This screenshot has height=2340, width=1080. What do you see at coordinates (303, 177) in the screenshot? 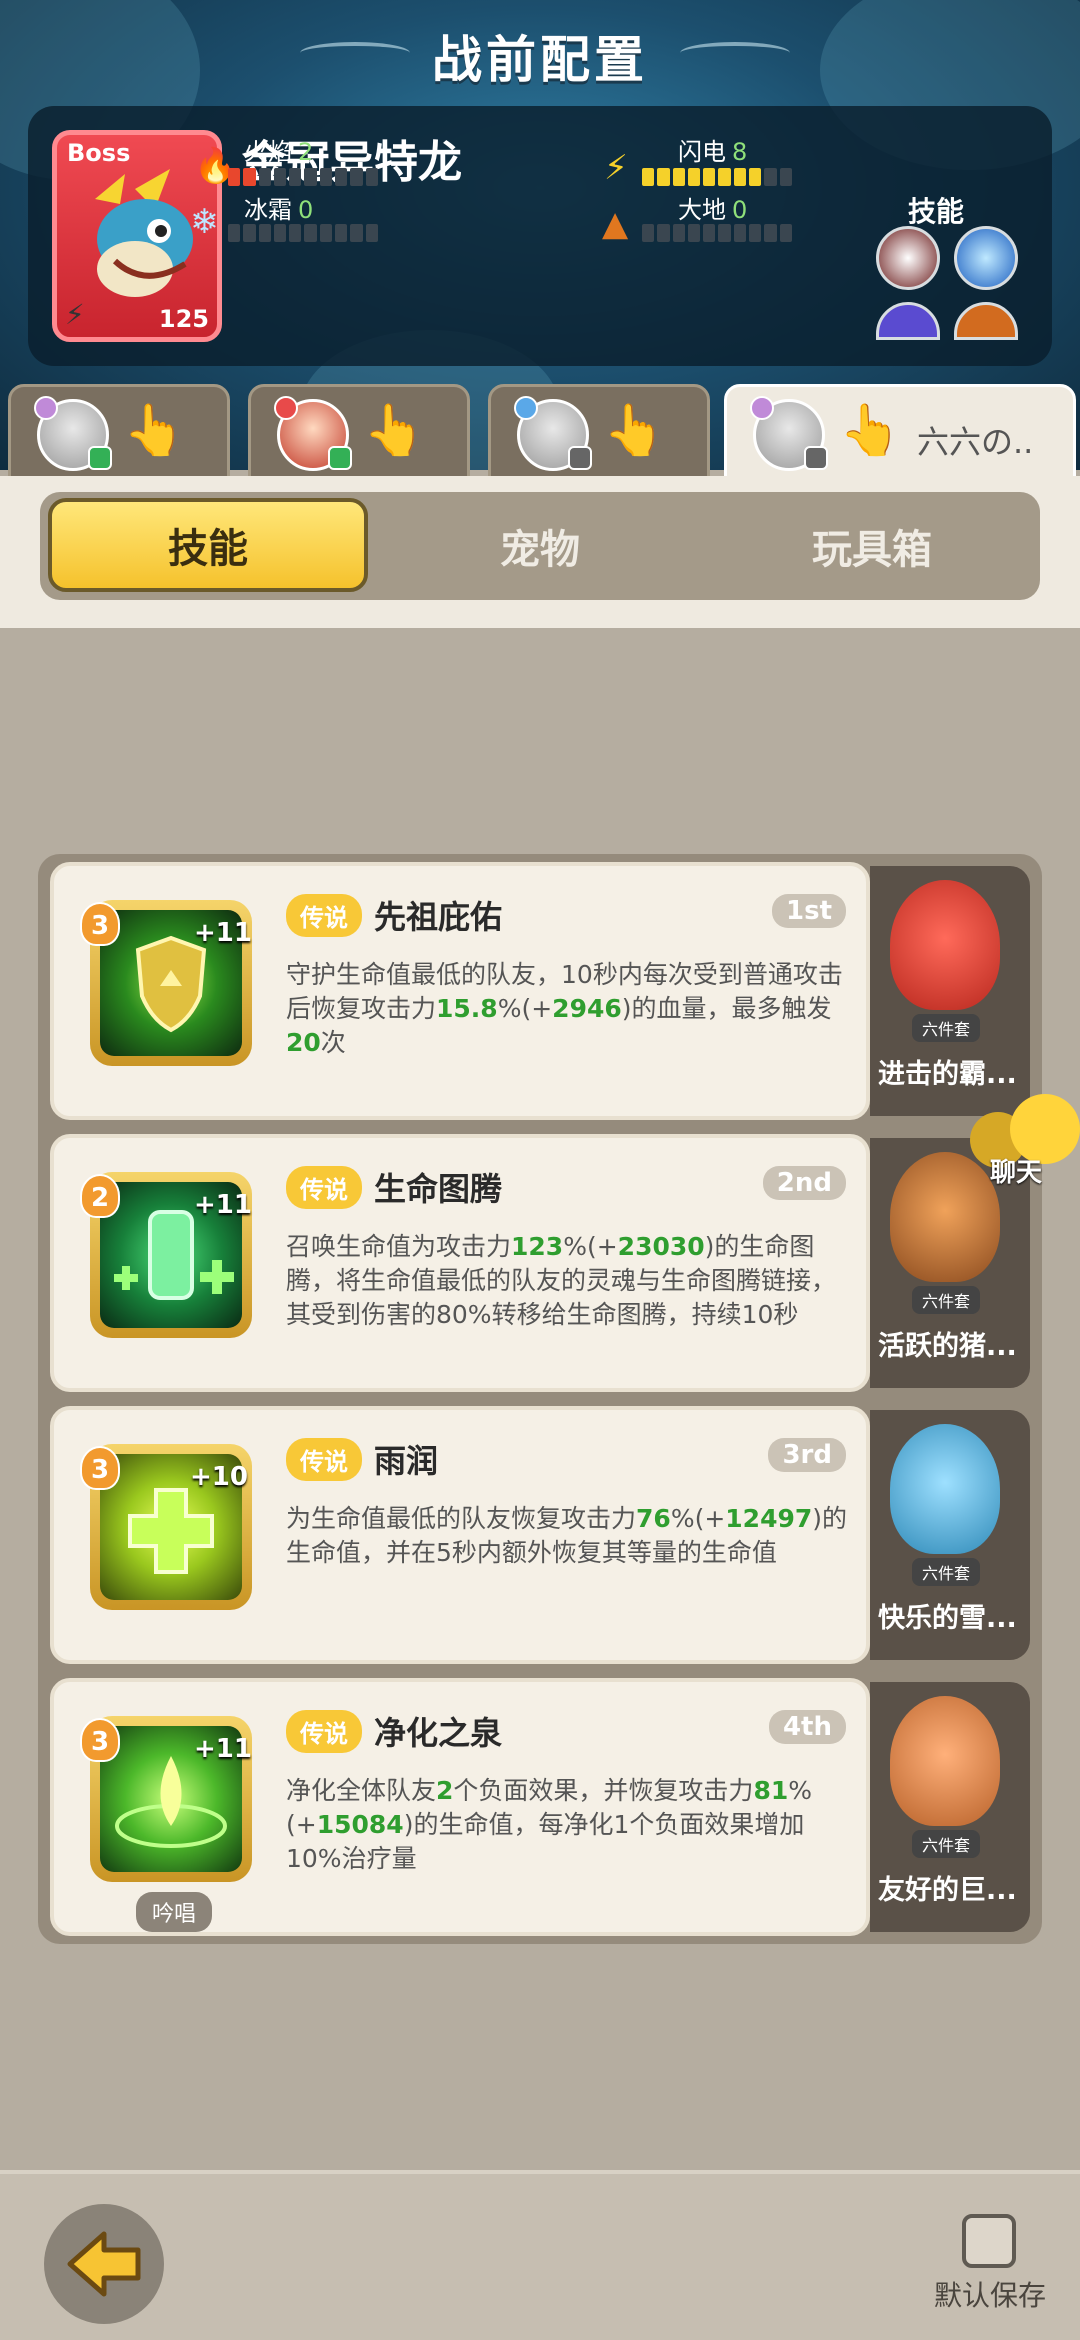
I see `fire-bar` at bounding box center [303, 177].